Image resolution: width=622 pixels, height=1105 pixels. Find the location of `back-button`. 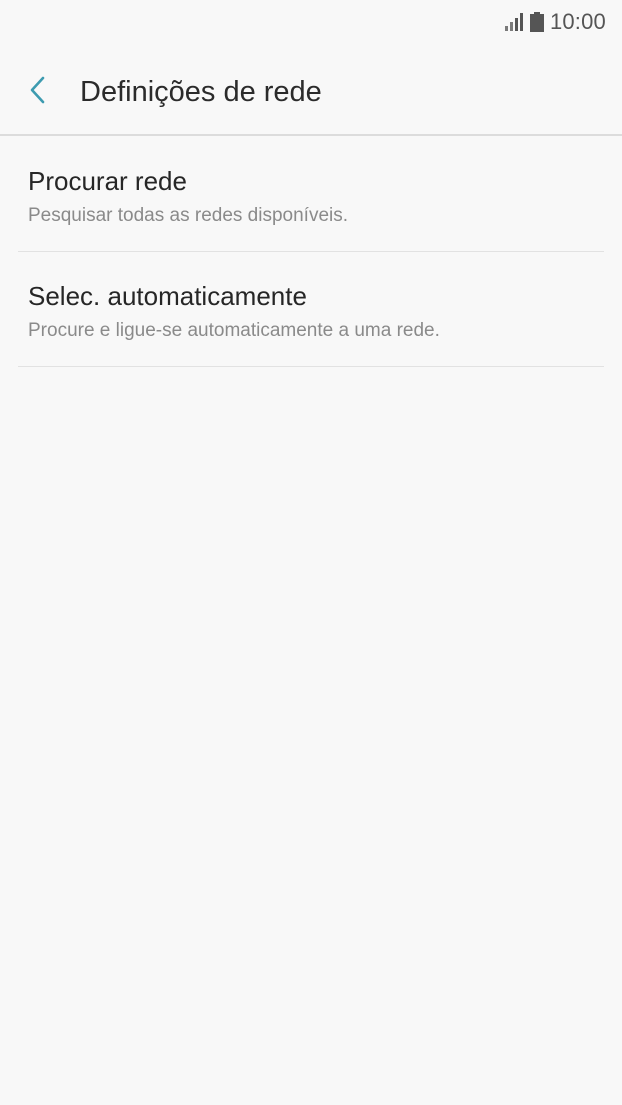

back-button is located at coordinates (38, 92).